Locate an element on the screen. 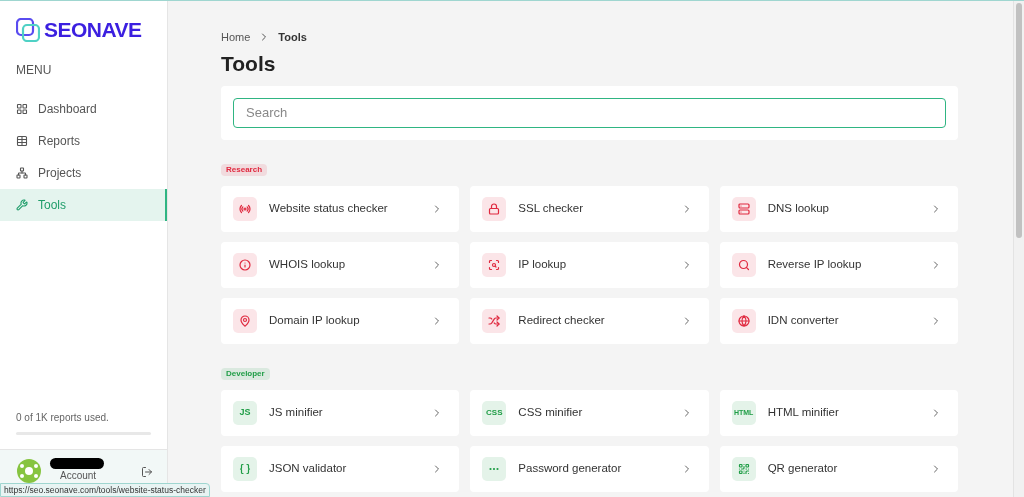 Image resolution: width=1024 pixels, height=497 pixels. category-tag: Developer is located at coordinates (245, 373).